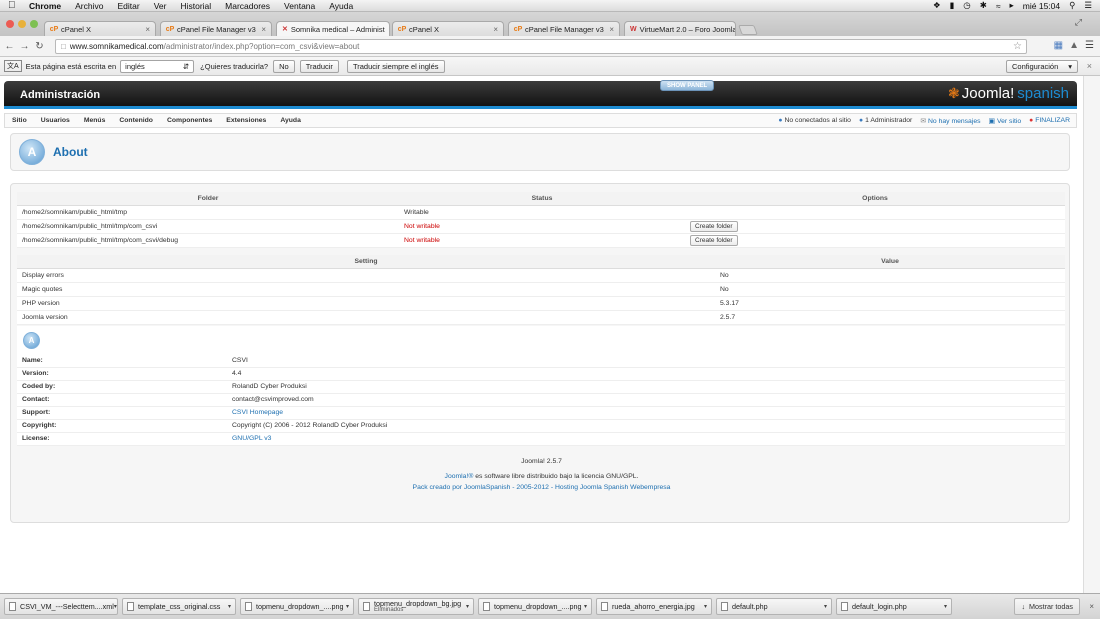 The image size is (1100, 619). Describe the element at coordinates (1012, 5) in the screenshot. I see `volume-icon: ▸` at that location.